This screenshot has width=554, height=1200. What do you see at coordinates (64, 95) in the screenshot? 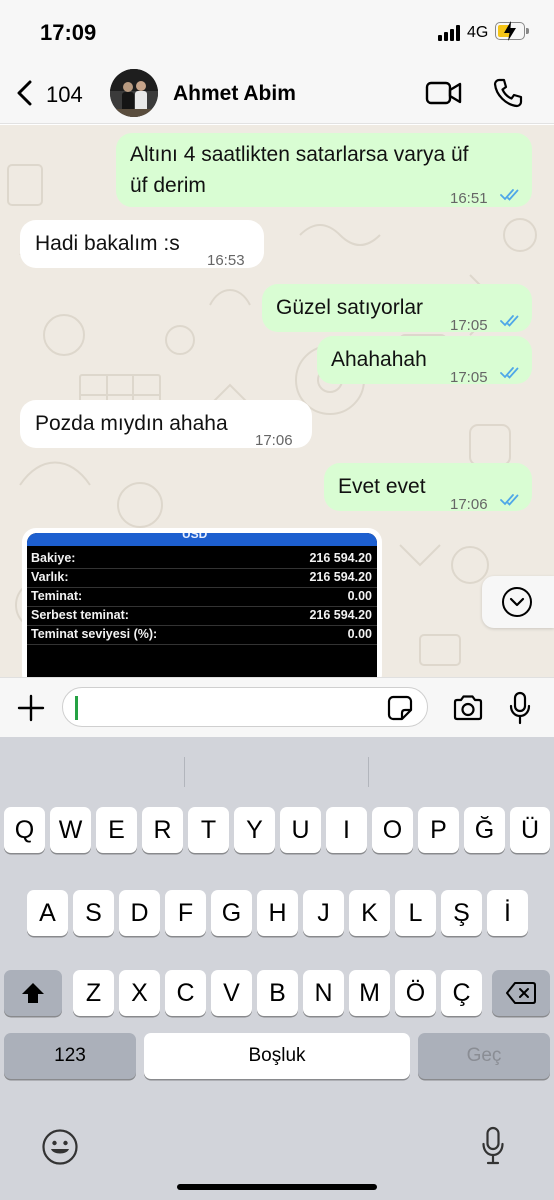
I see `back-unread-count: 104` at bounding box center [64, 95].